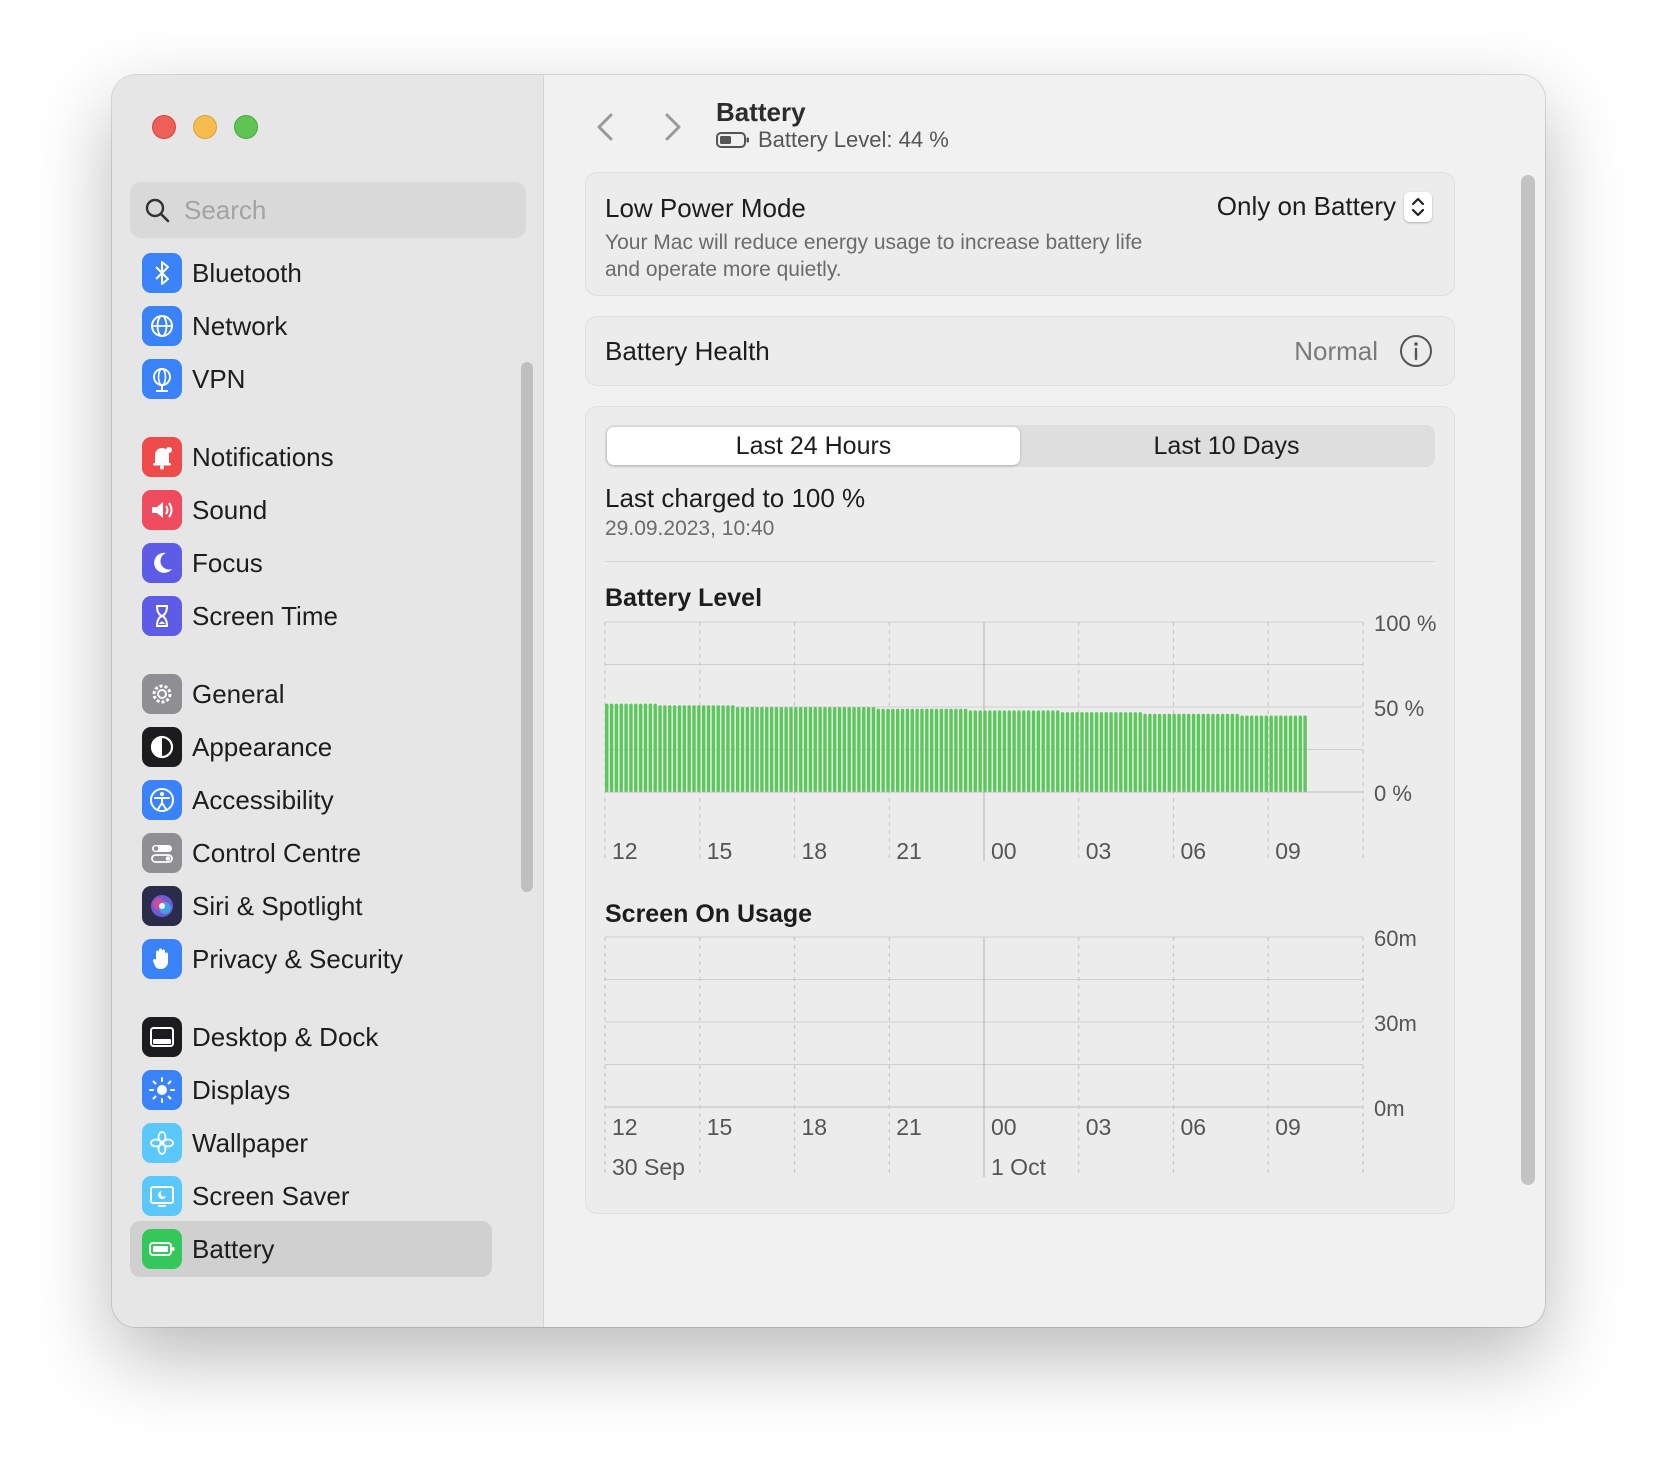  I want to click on sidebar-item-siri-spotlight: Siri & Spotlight, so click(311, 906).